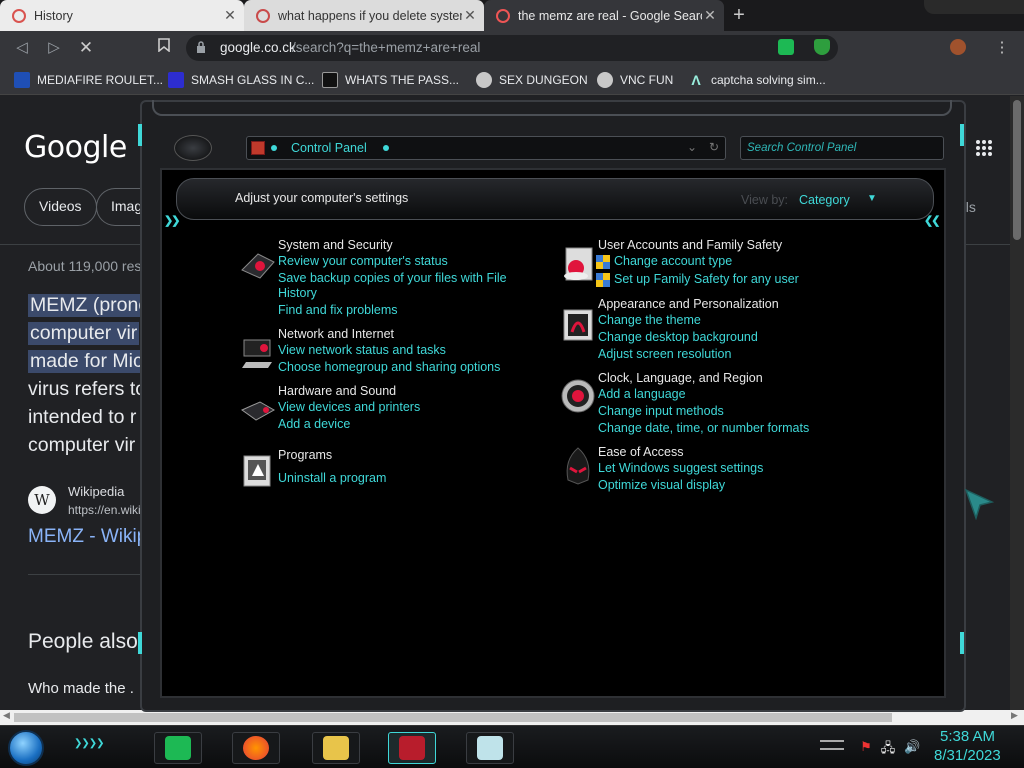  What do you see at coordinates (176, 80) in the screenshot?
I see `smash-glass-icon` at bounding box center [176, 80].